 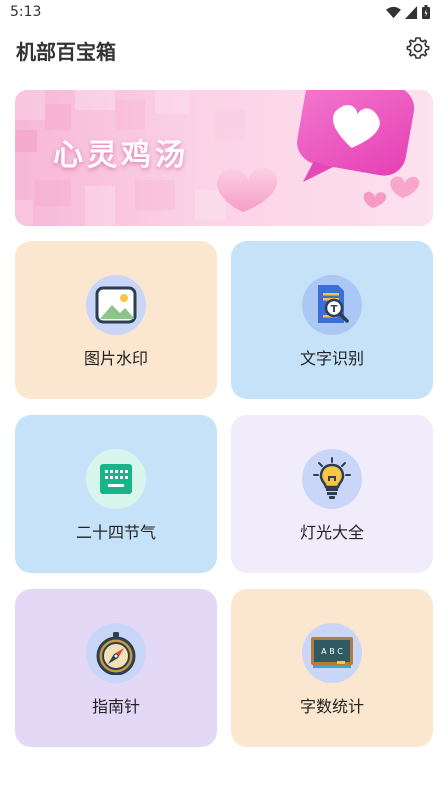 I want to click on tool-card-solar-terms: 二十四节气, so click(x=116, y=494).